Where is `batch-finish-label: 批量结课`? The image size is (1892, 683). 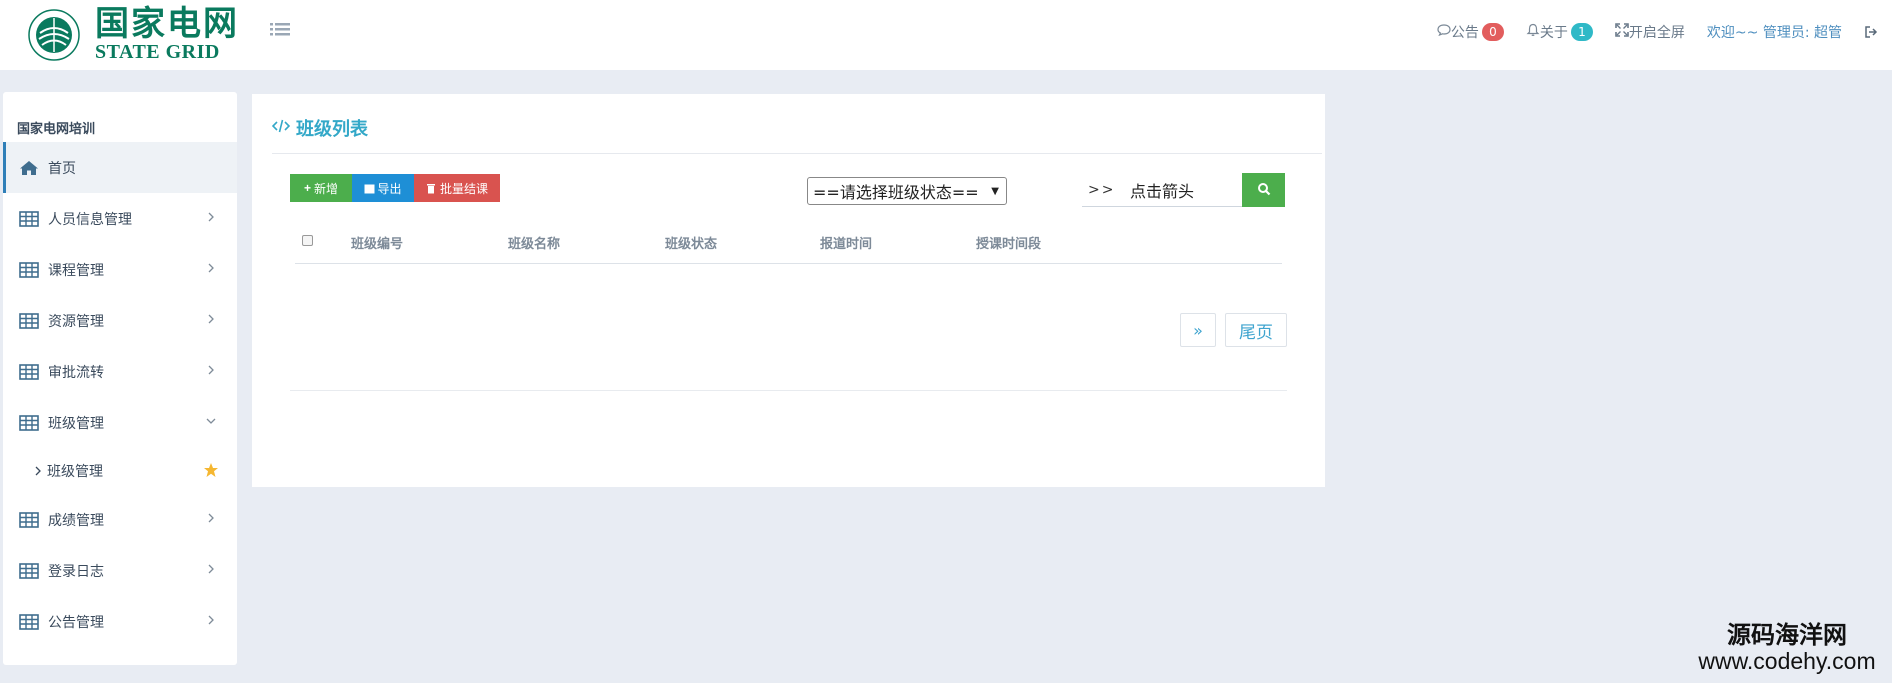
batch-finish-label: 批量结课 is located at coordinates (463, 188).